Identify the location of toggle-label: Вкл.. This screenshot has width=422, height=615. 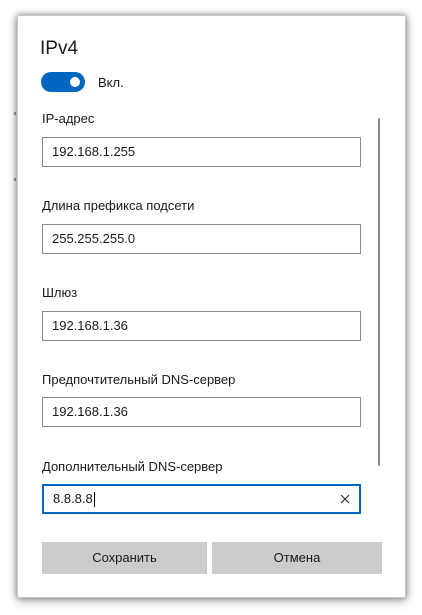
(111, 82).